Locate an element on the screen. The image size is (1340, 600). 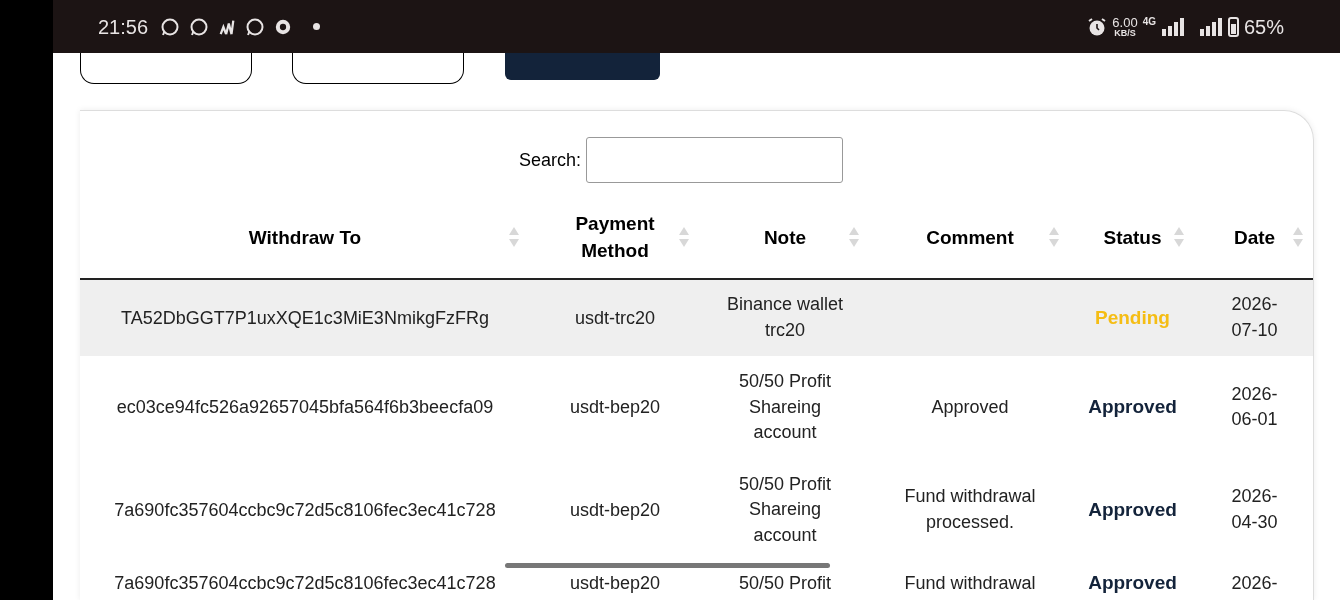
comment-cell: Fund withdrawal is located at coordinates (970, 583).